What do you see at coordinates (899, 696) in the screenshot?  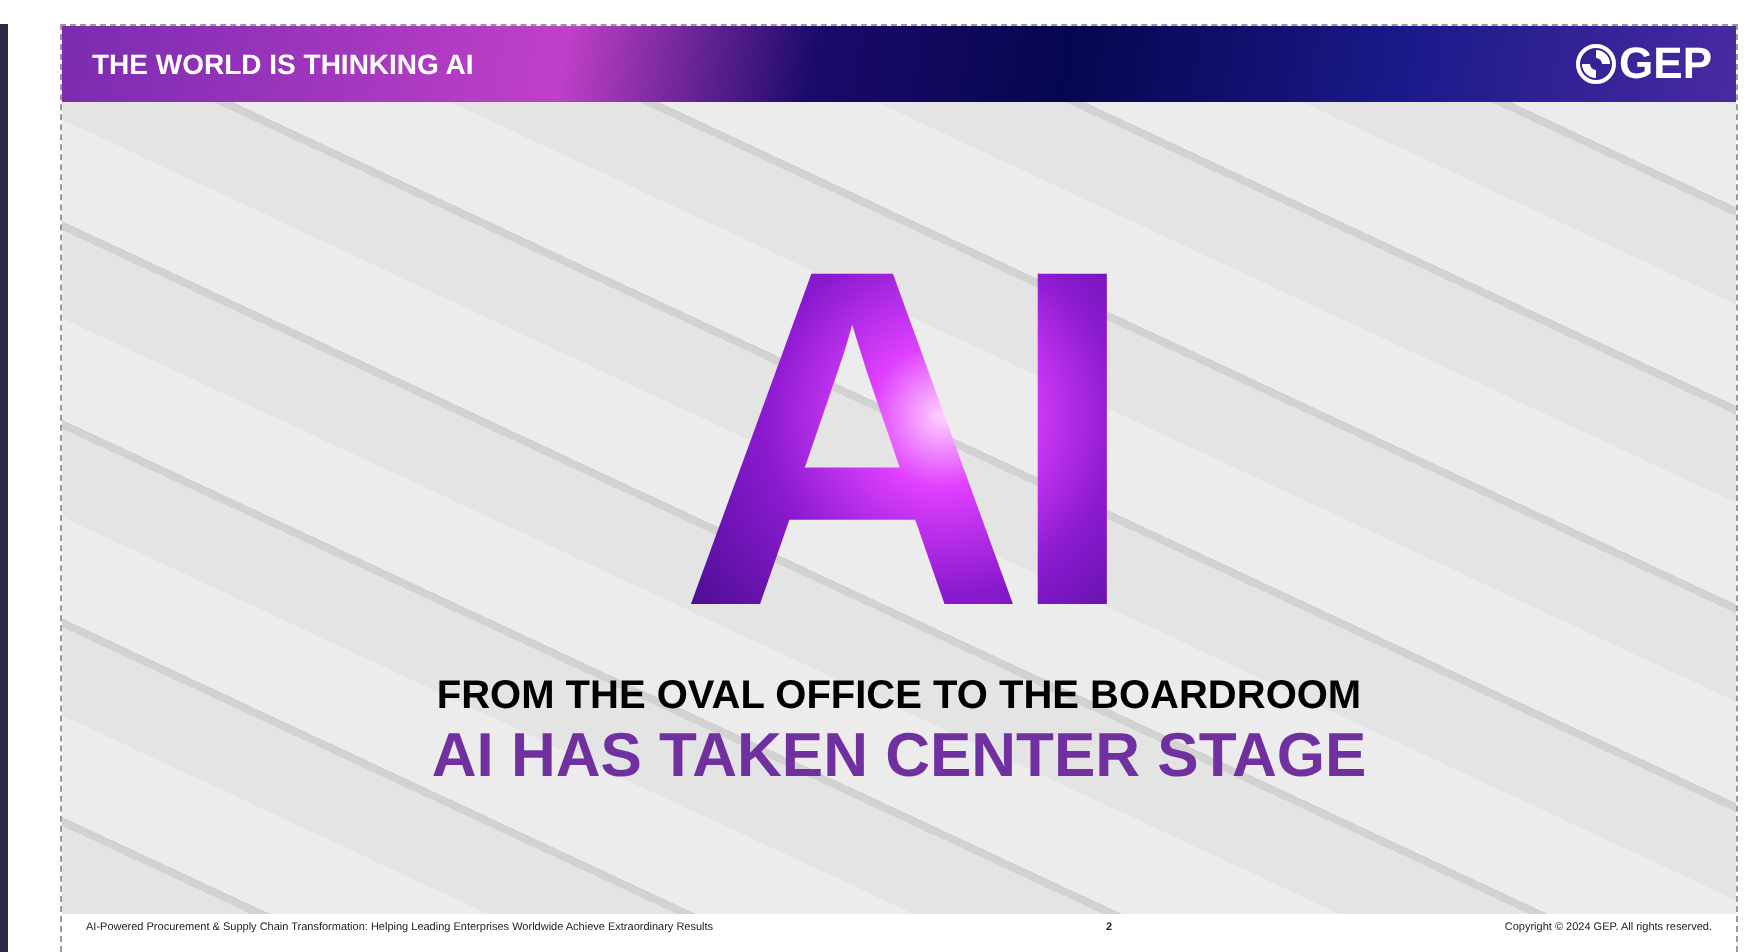 I see `subtitle: FROM THE OVAL OFFICE TO THE BOARDROOM` at bounding box center [899, 696].